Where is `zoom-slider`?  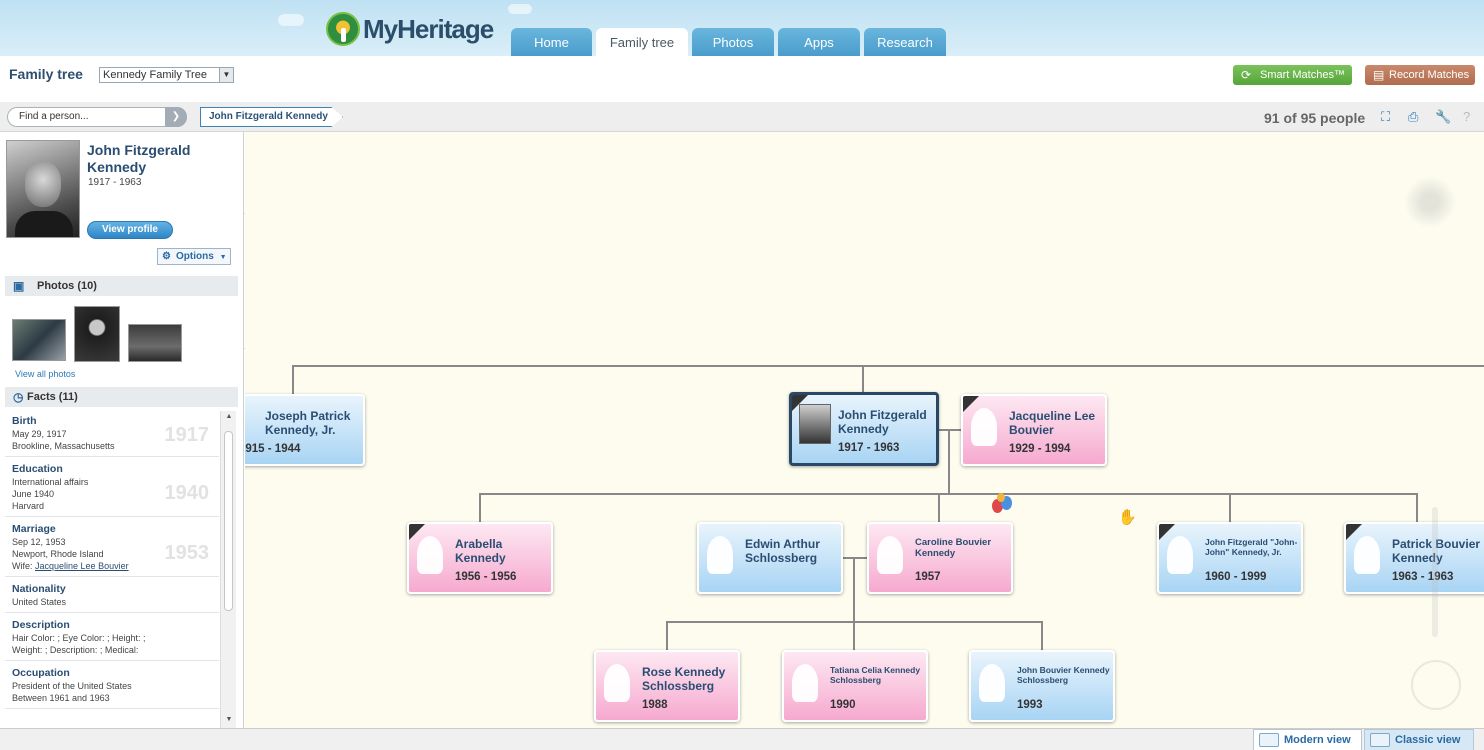
zoom-slider is located at coordinates (1435, 572).